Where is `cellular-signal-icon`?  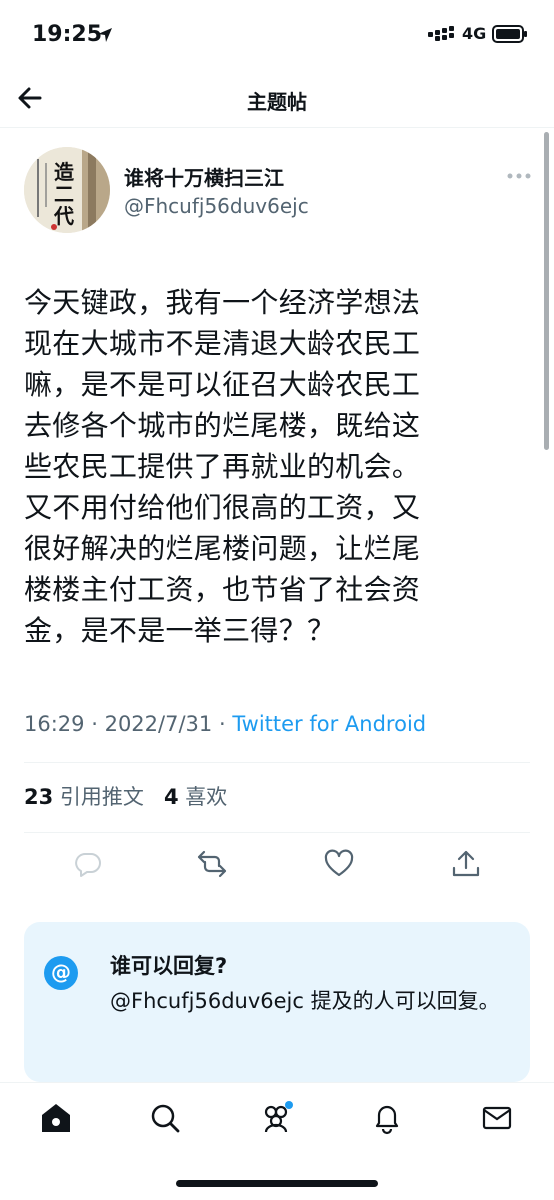
cellular-signal-icon is located at coordinates (441, 33).